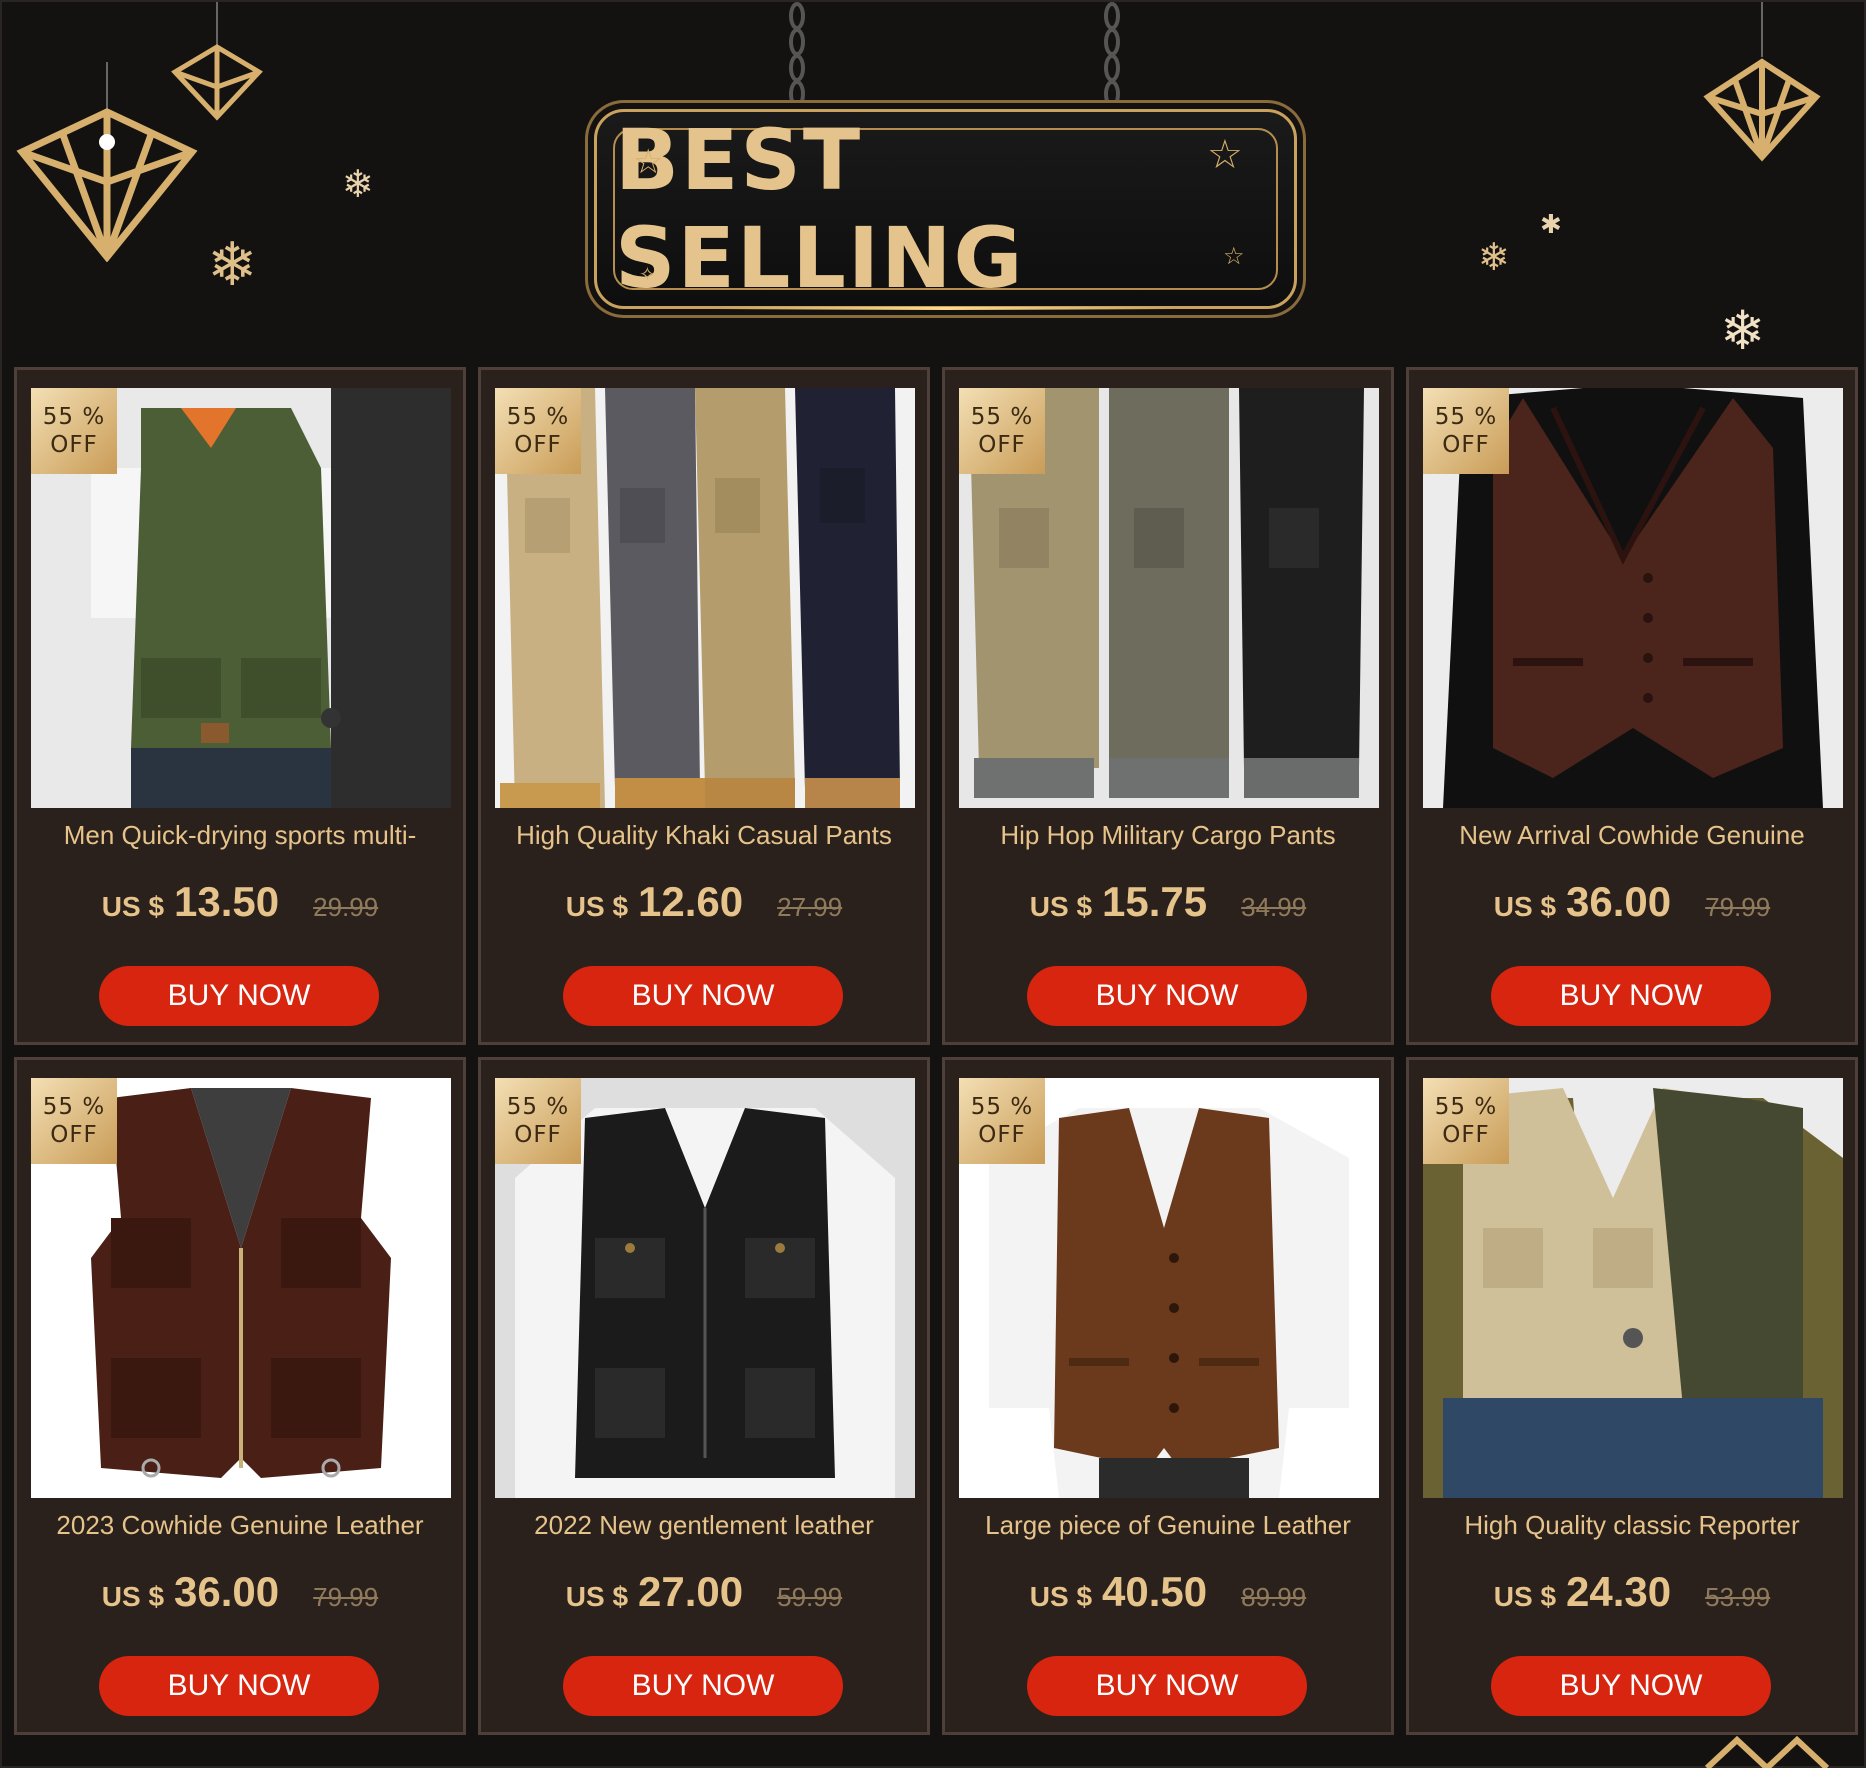  I want to click on sale-price: 24.30, so click(1619, 1591).